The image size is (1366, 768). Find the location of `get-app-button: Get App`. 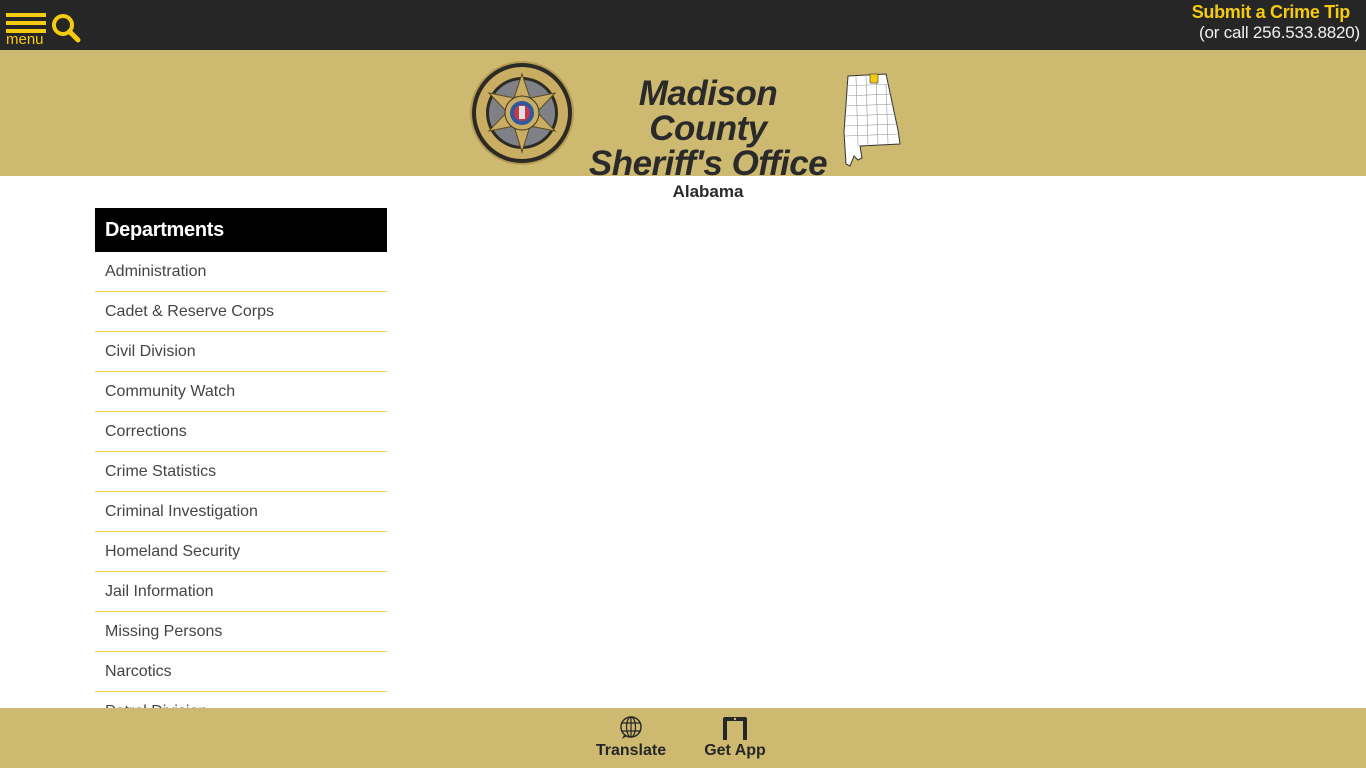

get-app-button: Get App is located at coordinates (735, 738).